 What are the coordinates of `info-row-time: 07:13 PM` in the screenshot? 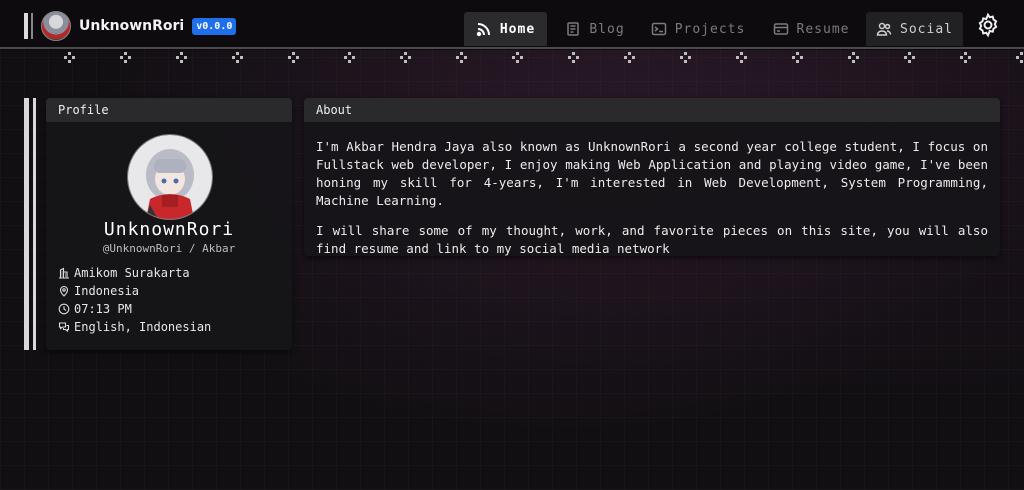 It's located at (134, 309).